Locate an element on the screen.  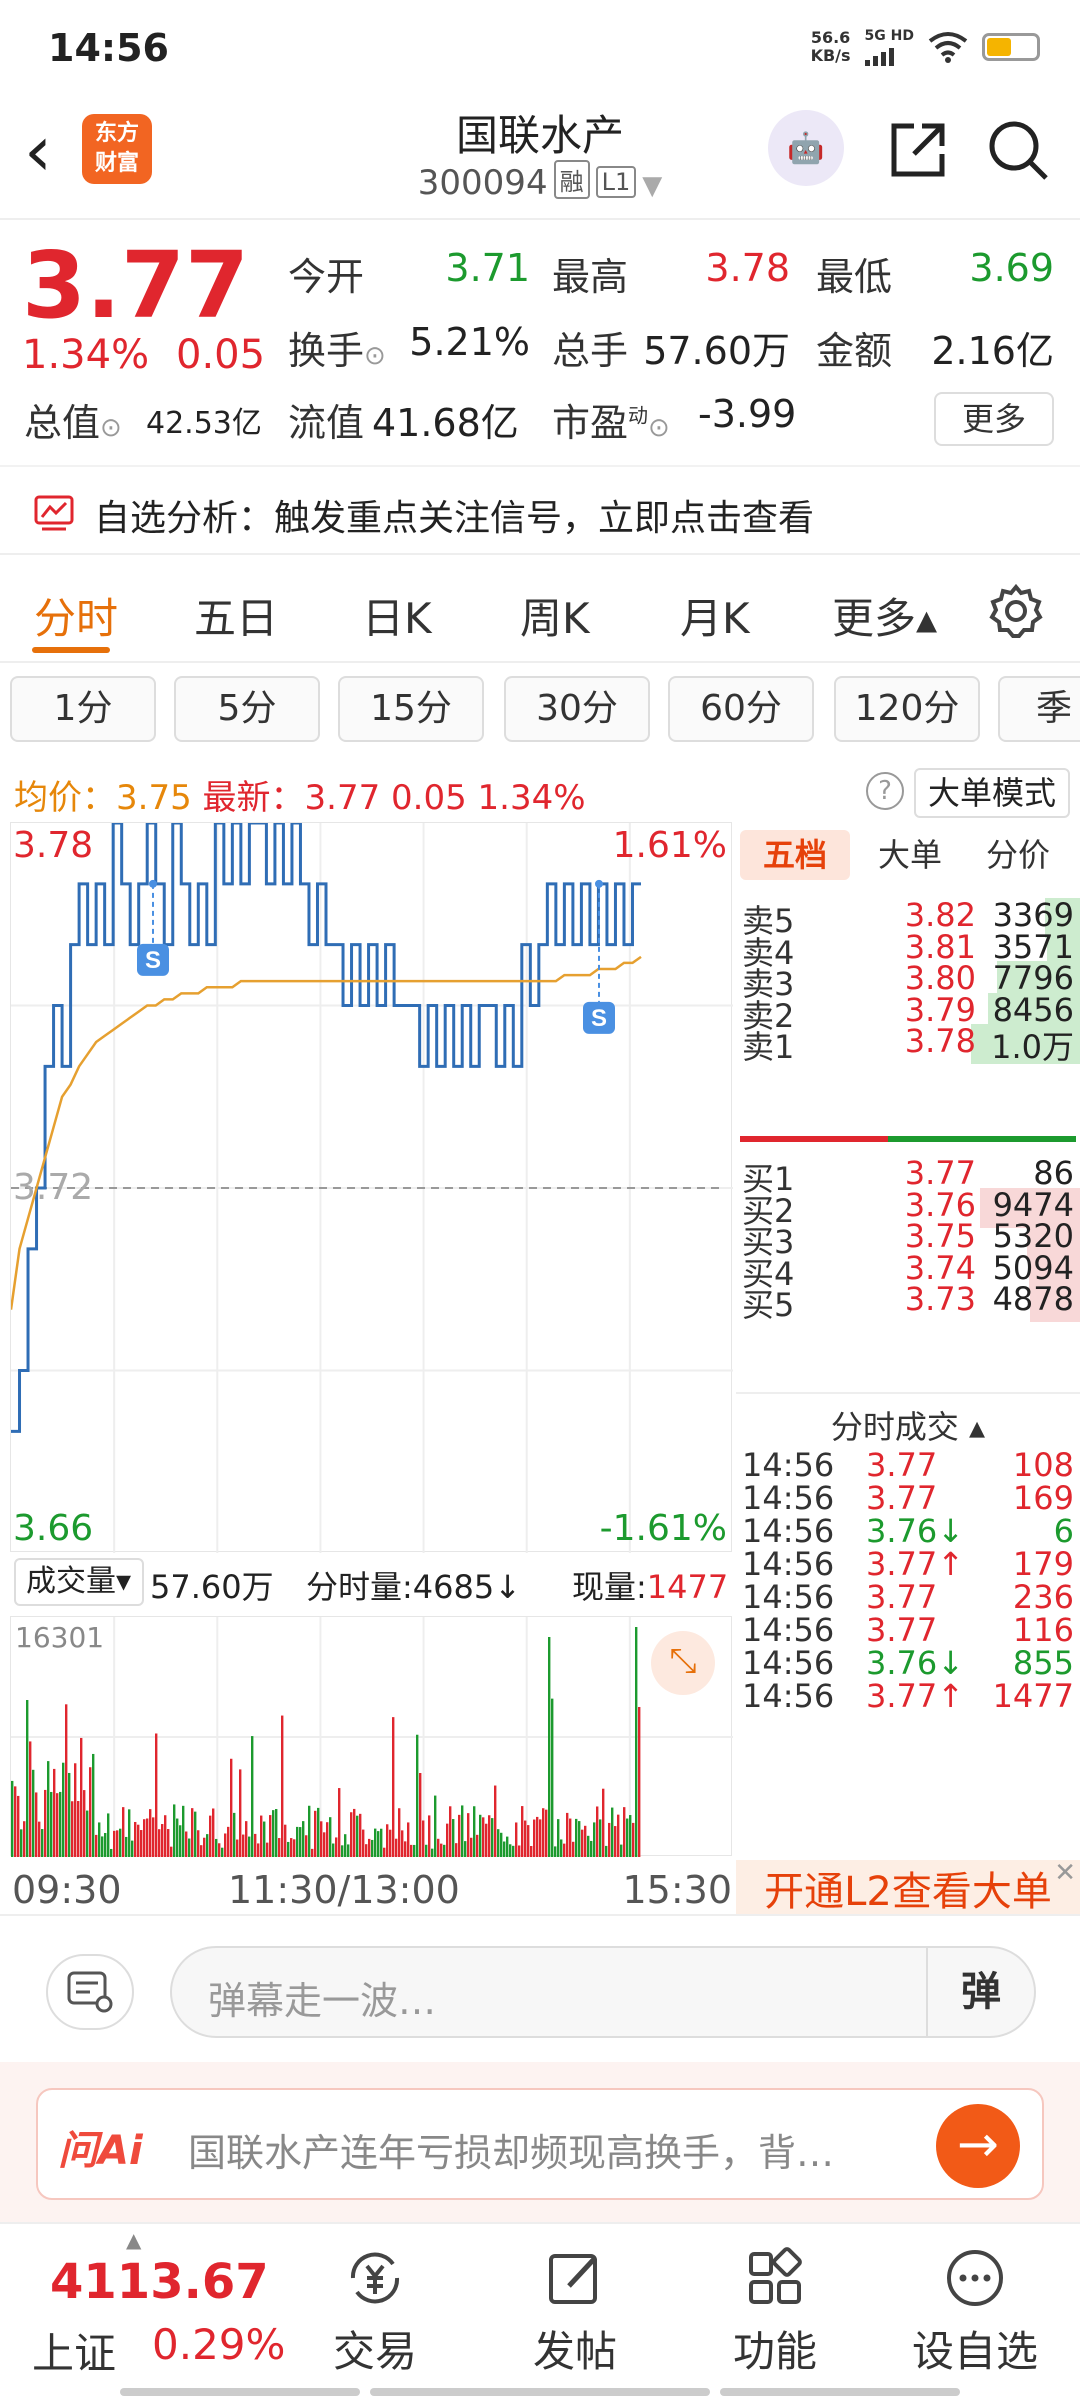
sell-signal-label: S is located at coordinates (599, 1018).